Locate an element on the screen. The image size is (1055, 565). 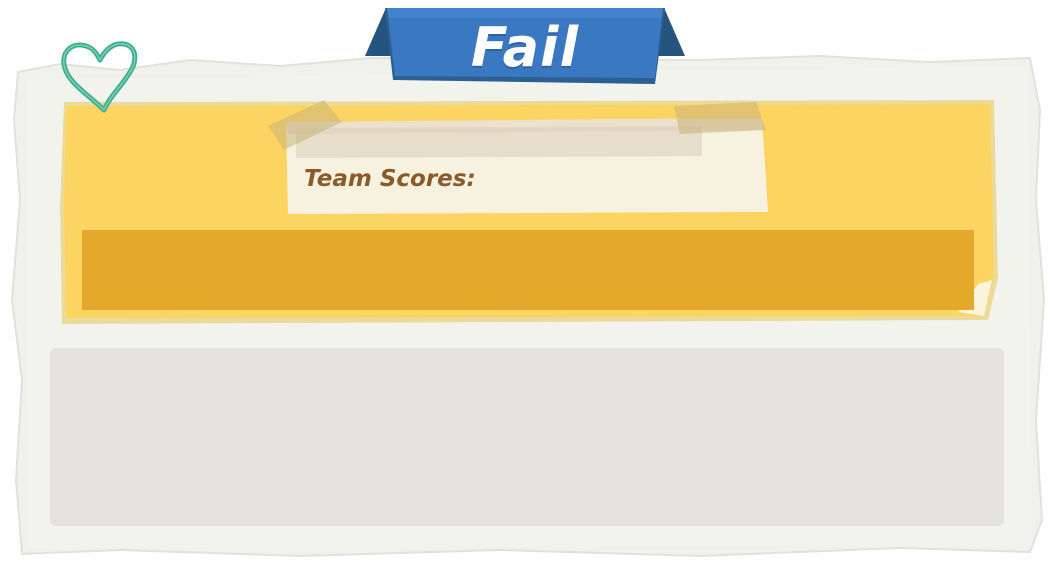
team-scores-label: Team Scores: is located at coordinates (390, 179).